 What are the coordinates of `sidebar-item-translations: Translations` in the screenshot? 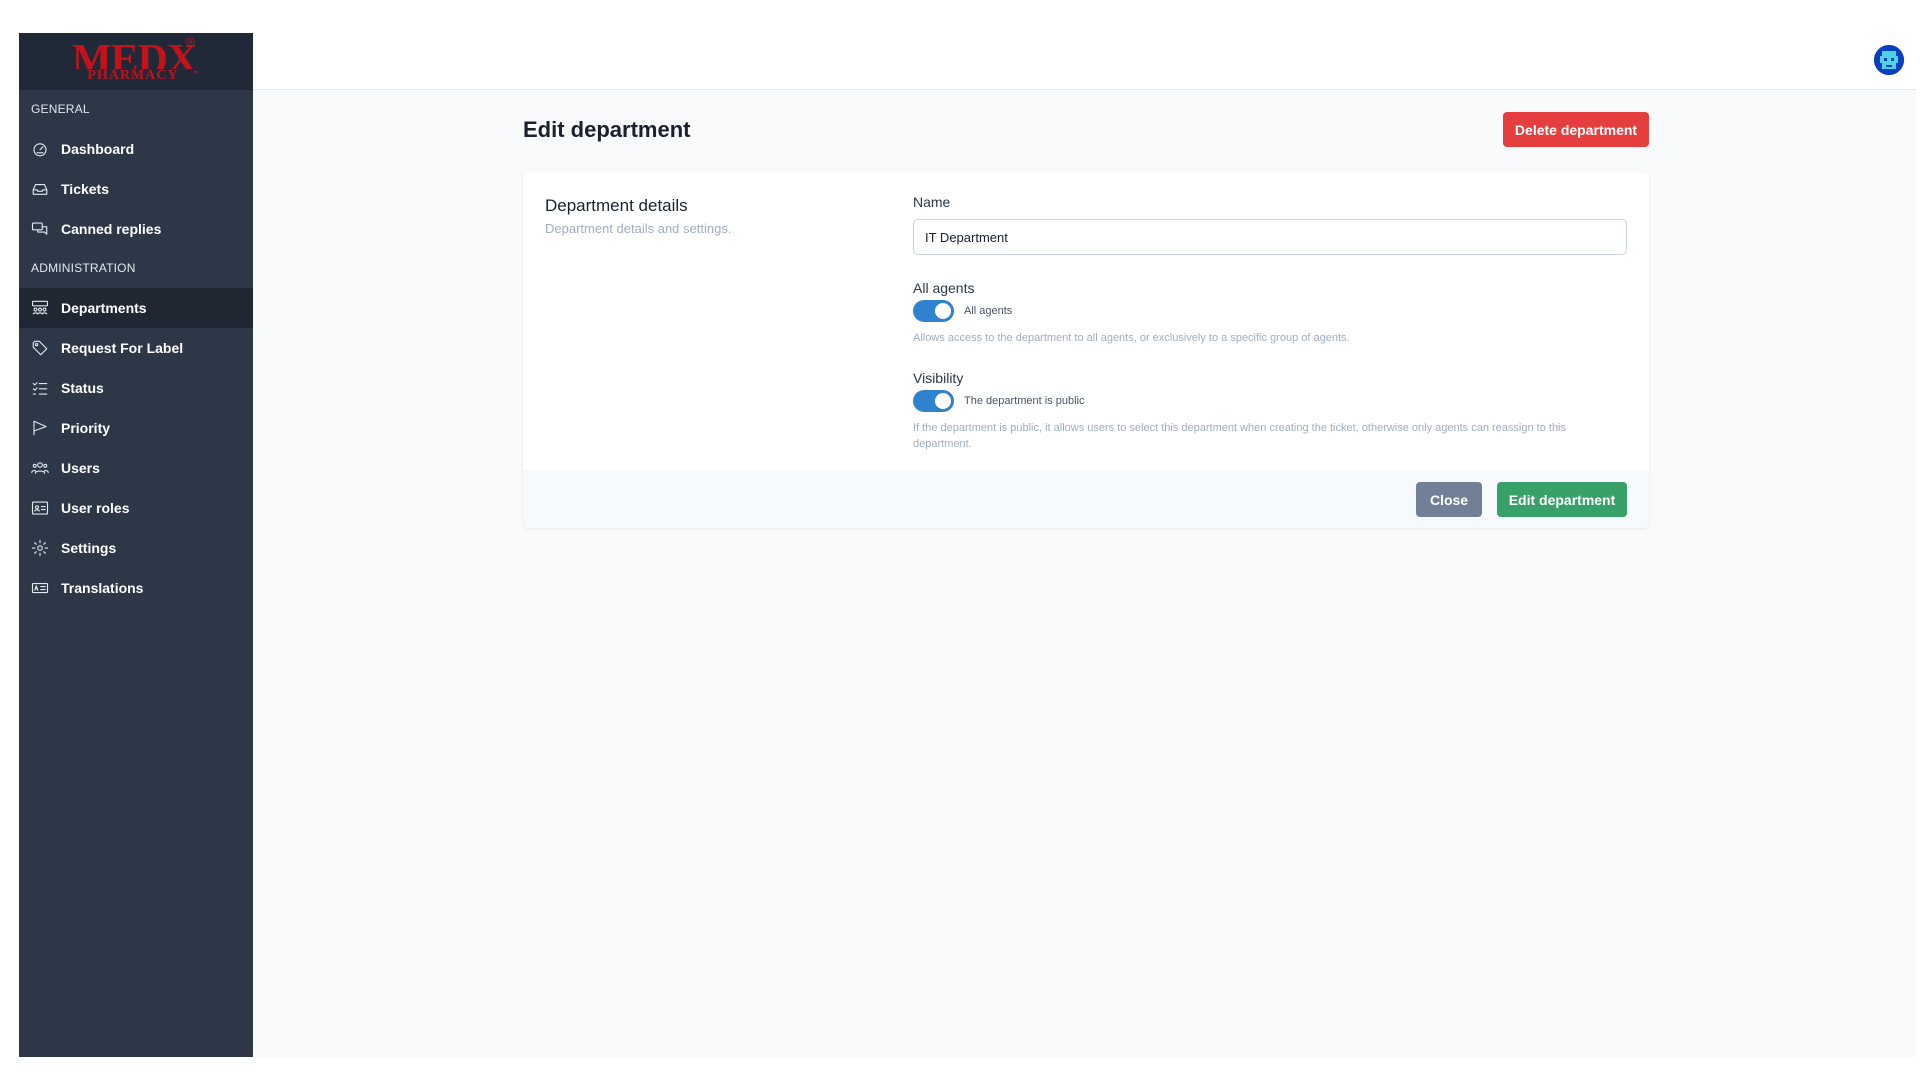 It's located at (136, 588).